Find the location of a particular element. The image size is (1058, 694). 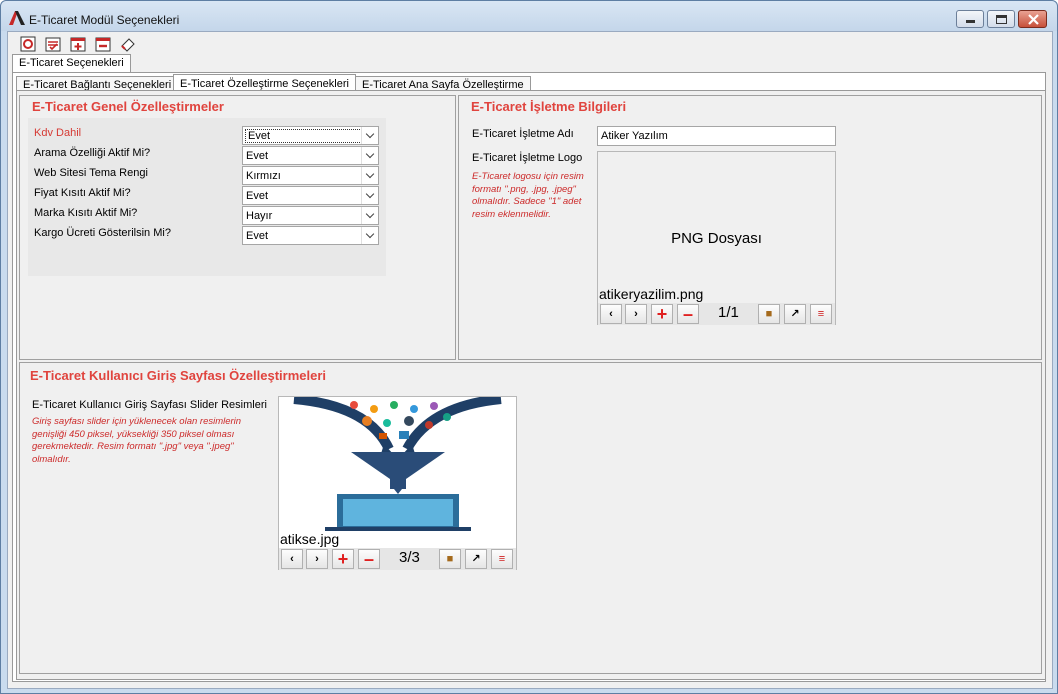

slider-image-box: atikse.jpg ‹ › + – 3/3 ■ ↗ ≡ is located at coordinates (397, 483).